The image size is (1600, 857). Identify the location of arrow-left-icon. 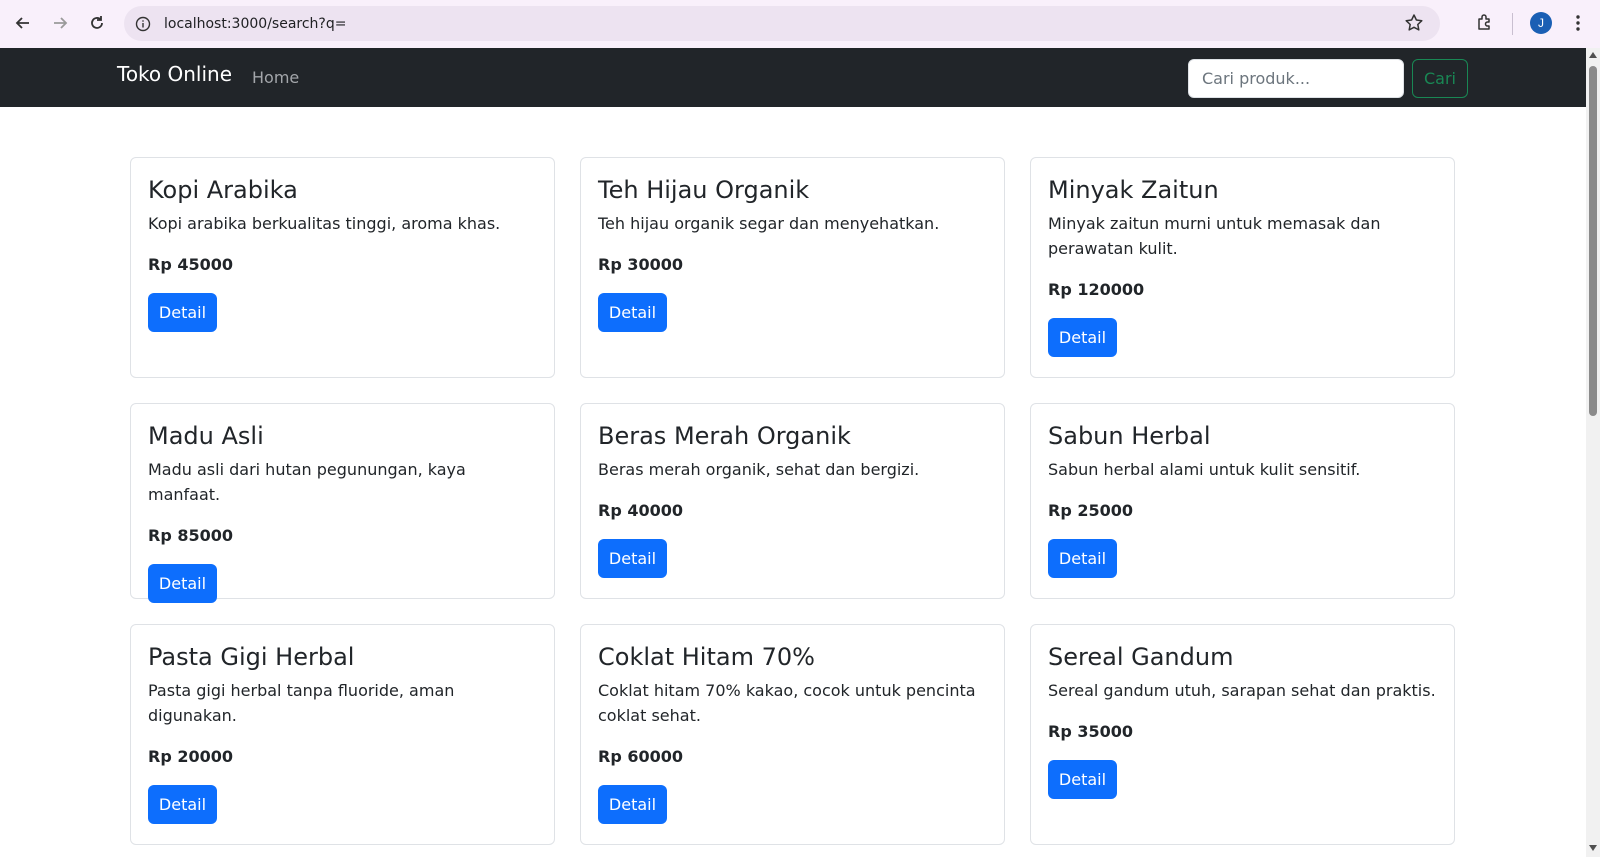
(22, 23).